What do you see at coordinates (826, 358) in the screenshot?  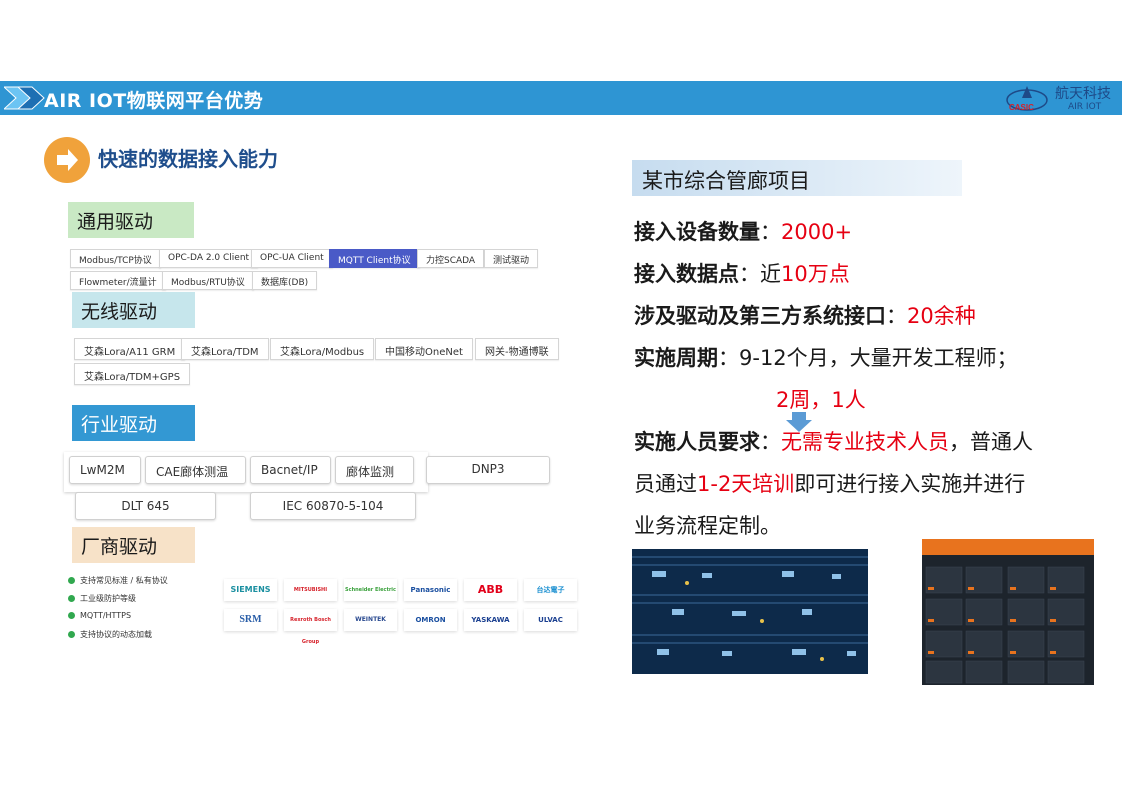 I see `period-line: 实施周期：9-12个月，大量开发工程师；` at bounding box center [826, 358].